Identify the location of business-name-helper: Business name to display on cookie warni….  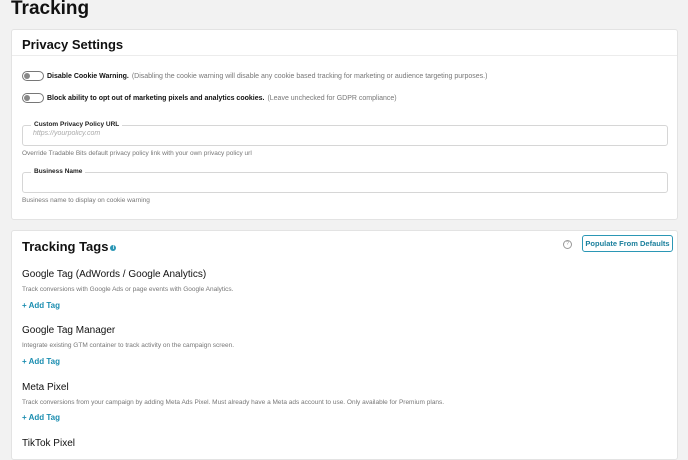
(86, 200).